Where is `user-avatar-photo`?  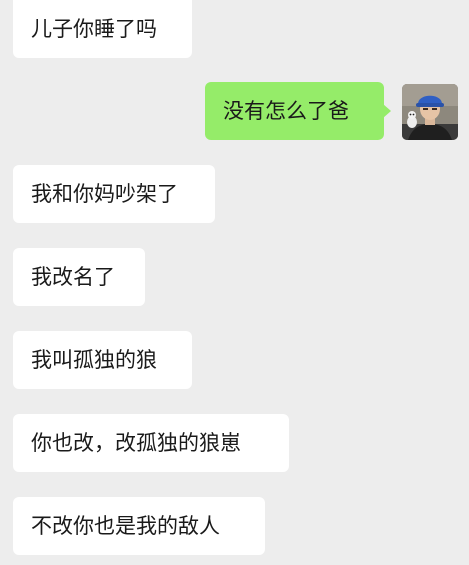
user-avatar-photo is located at coordinates (430, 112).